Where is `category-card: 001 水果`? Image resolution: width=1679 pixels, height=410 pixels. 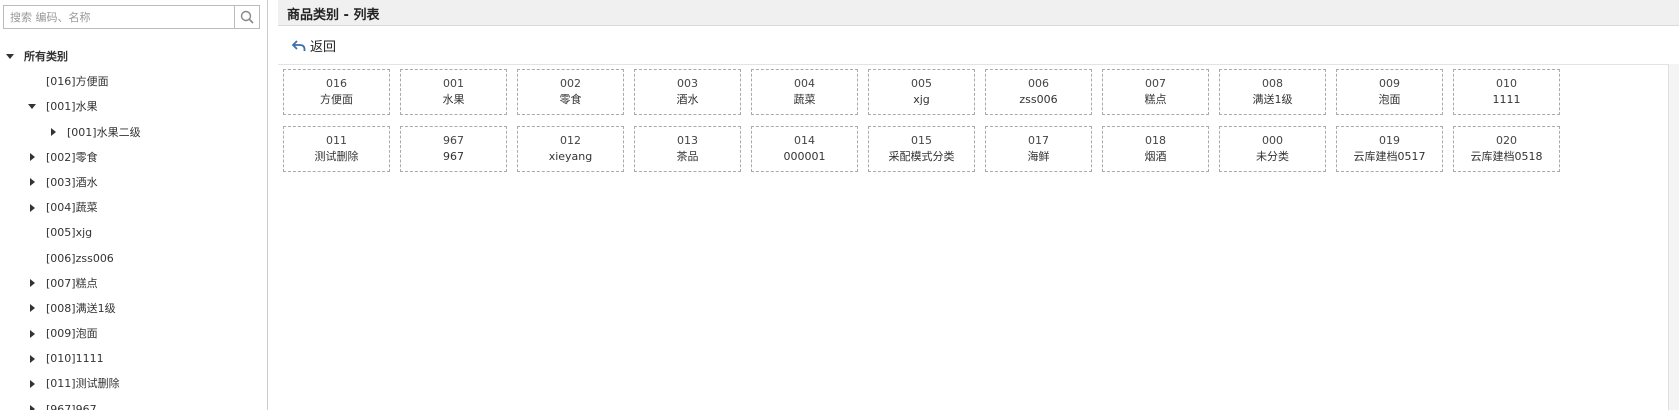 category-card: 001 水果 is located at coordinates (453, 92).